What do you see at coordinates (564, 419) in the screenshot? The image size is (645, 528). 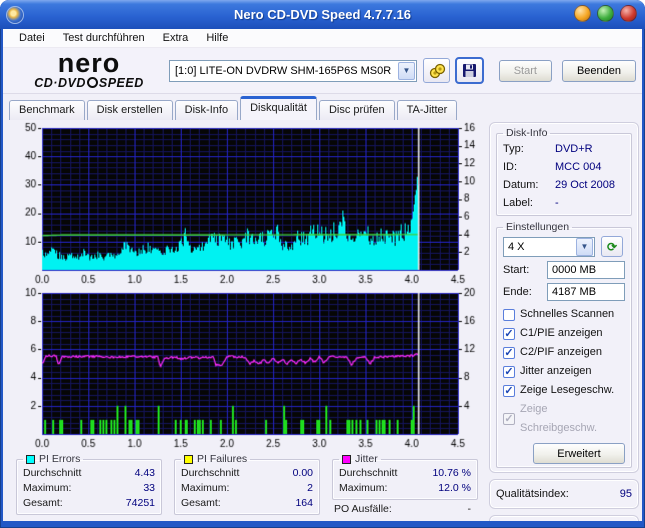 I see `checkbox-zeige-schreibgeschw-: ✓ Zeige Schreibgeschw.` at bounding box center [564, 419].